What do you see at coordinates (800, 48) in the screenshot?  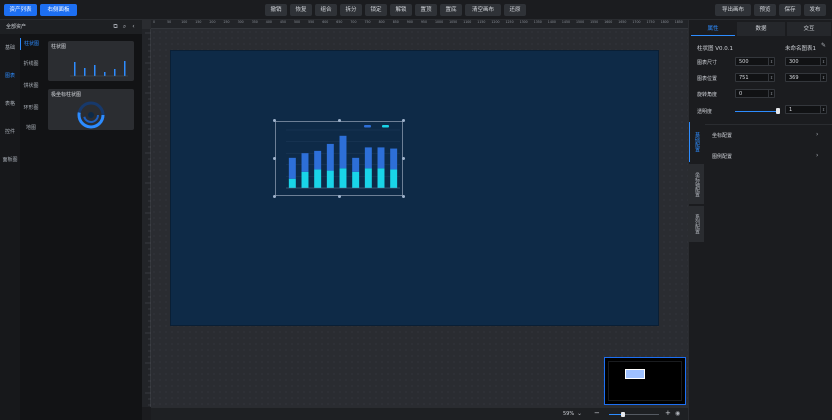 I see `component-alias: 未命名图表1` at bounding box center [800, 48].